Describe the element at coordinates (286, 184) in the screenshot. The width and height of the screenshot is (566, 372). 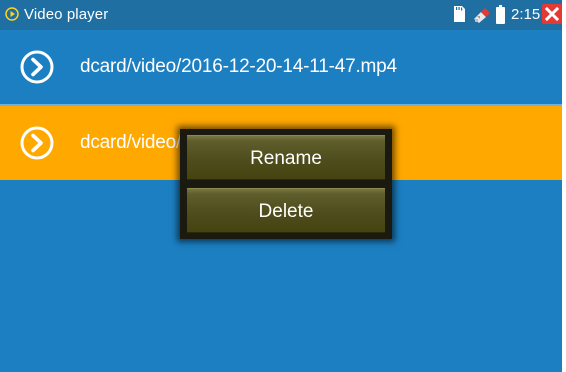
I see `context-menu: Rename Delete` at that location.